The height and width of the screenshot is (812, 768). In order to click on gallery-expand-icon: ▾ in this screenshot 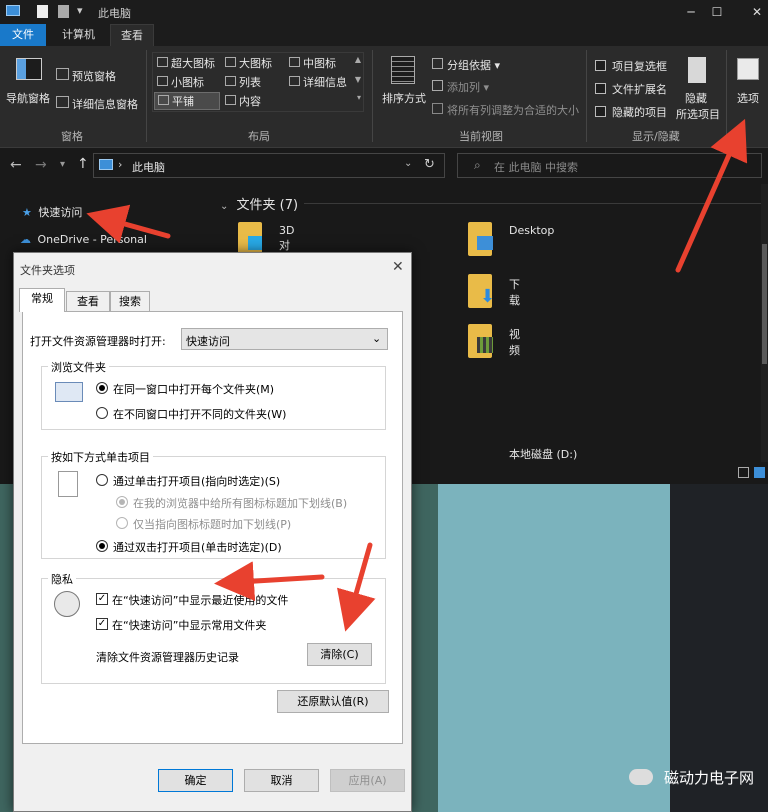, I will do `click(359, 97)`.